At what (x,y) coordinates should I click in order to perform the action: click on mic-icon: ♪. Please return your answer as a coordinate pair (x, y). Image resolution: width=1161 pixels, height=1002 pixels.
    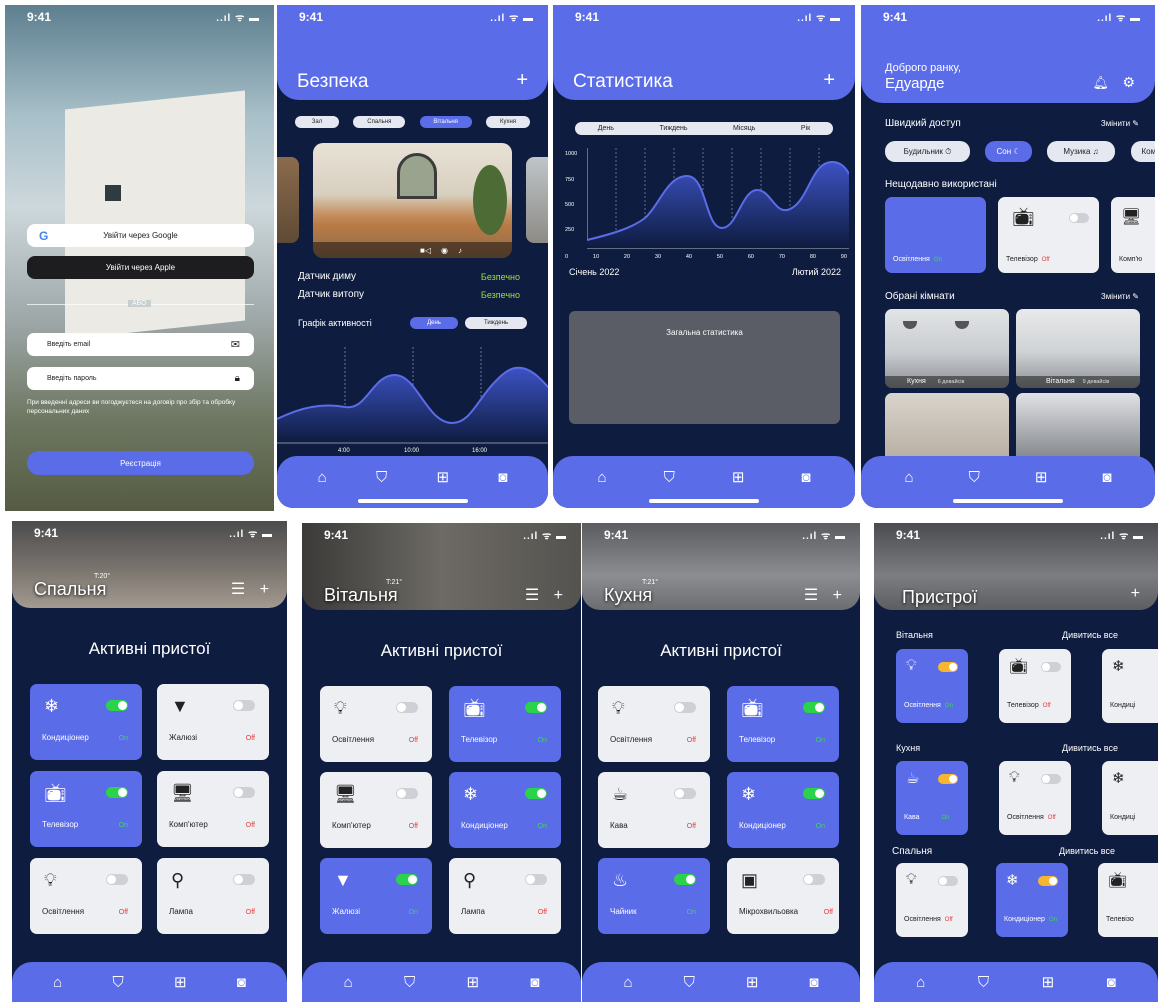
    Looking at the image, I should click on (460, 250).